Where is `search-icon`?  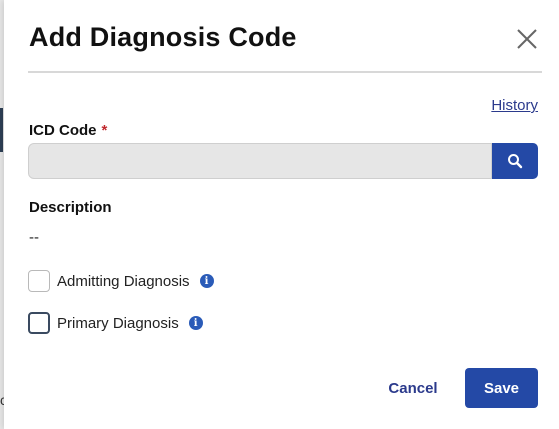 search-icon is located at coordinates (515, 161).